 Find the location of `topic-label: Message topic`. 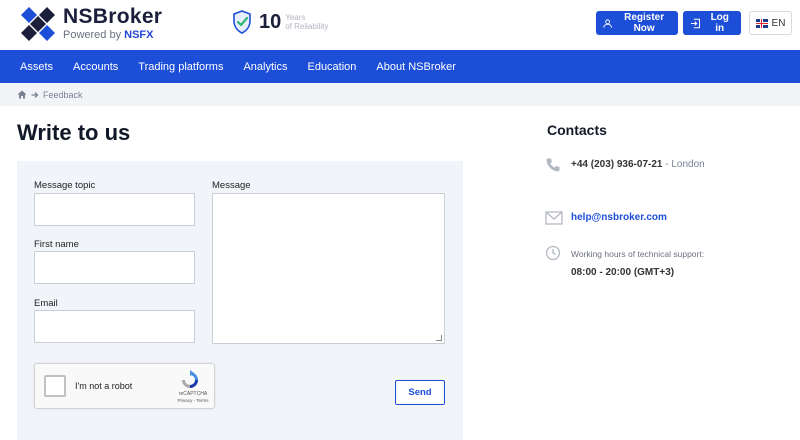

topic-label: Message topic is located at coordinates (65, 185).